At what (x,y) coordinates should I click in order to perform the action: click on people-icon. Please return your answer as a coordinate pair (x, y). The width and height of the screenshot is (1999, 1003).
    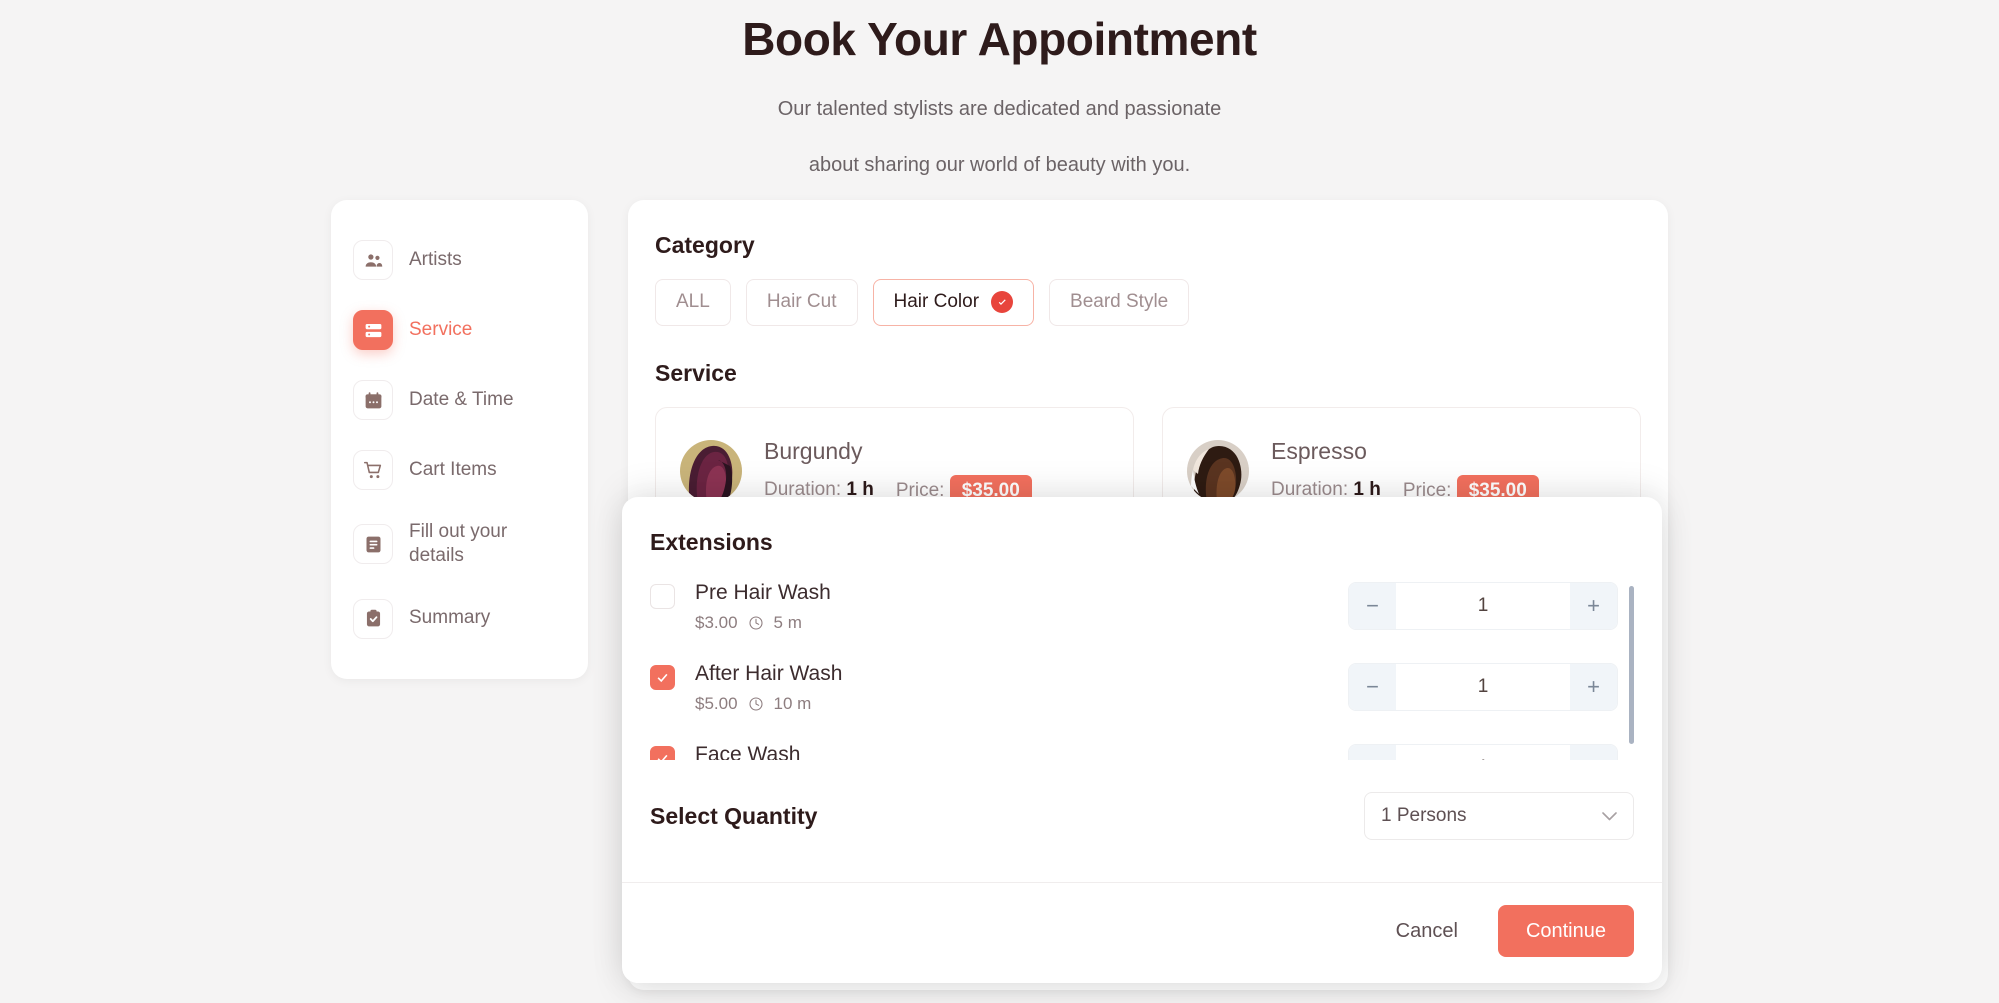
    Looking at the image, I should click on (373, 260).